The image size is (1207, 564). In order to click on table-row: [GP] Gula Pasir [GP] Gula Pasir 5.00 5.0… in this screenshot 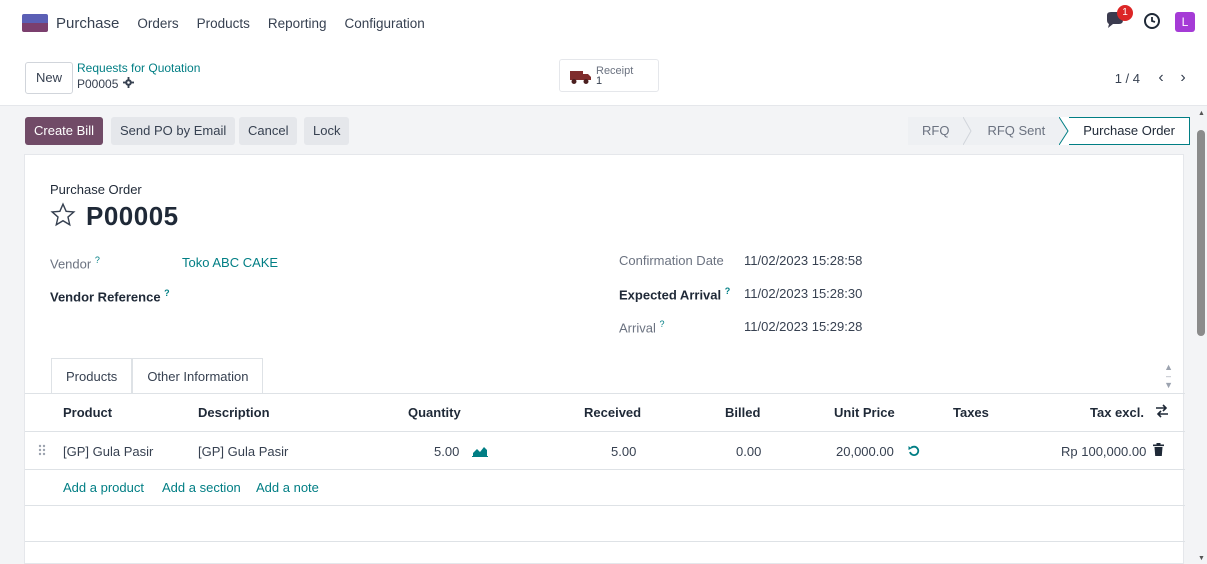, I will do `click(605, 451)`.